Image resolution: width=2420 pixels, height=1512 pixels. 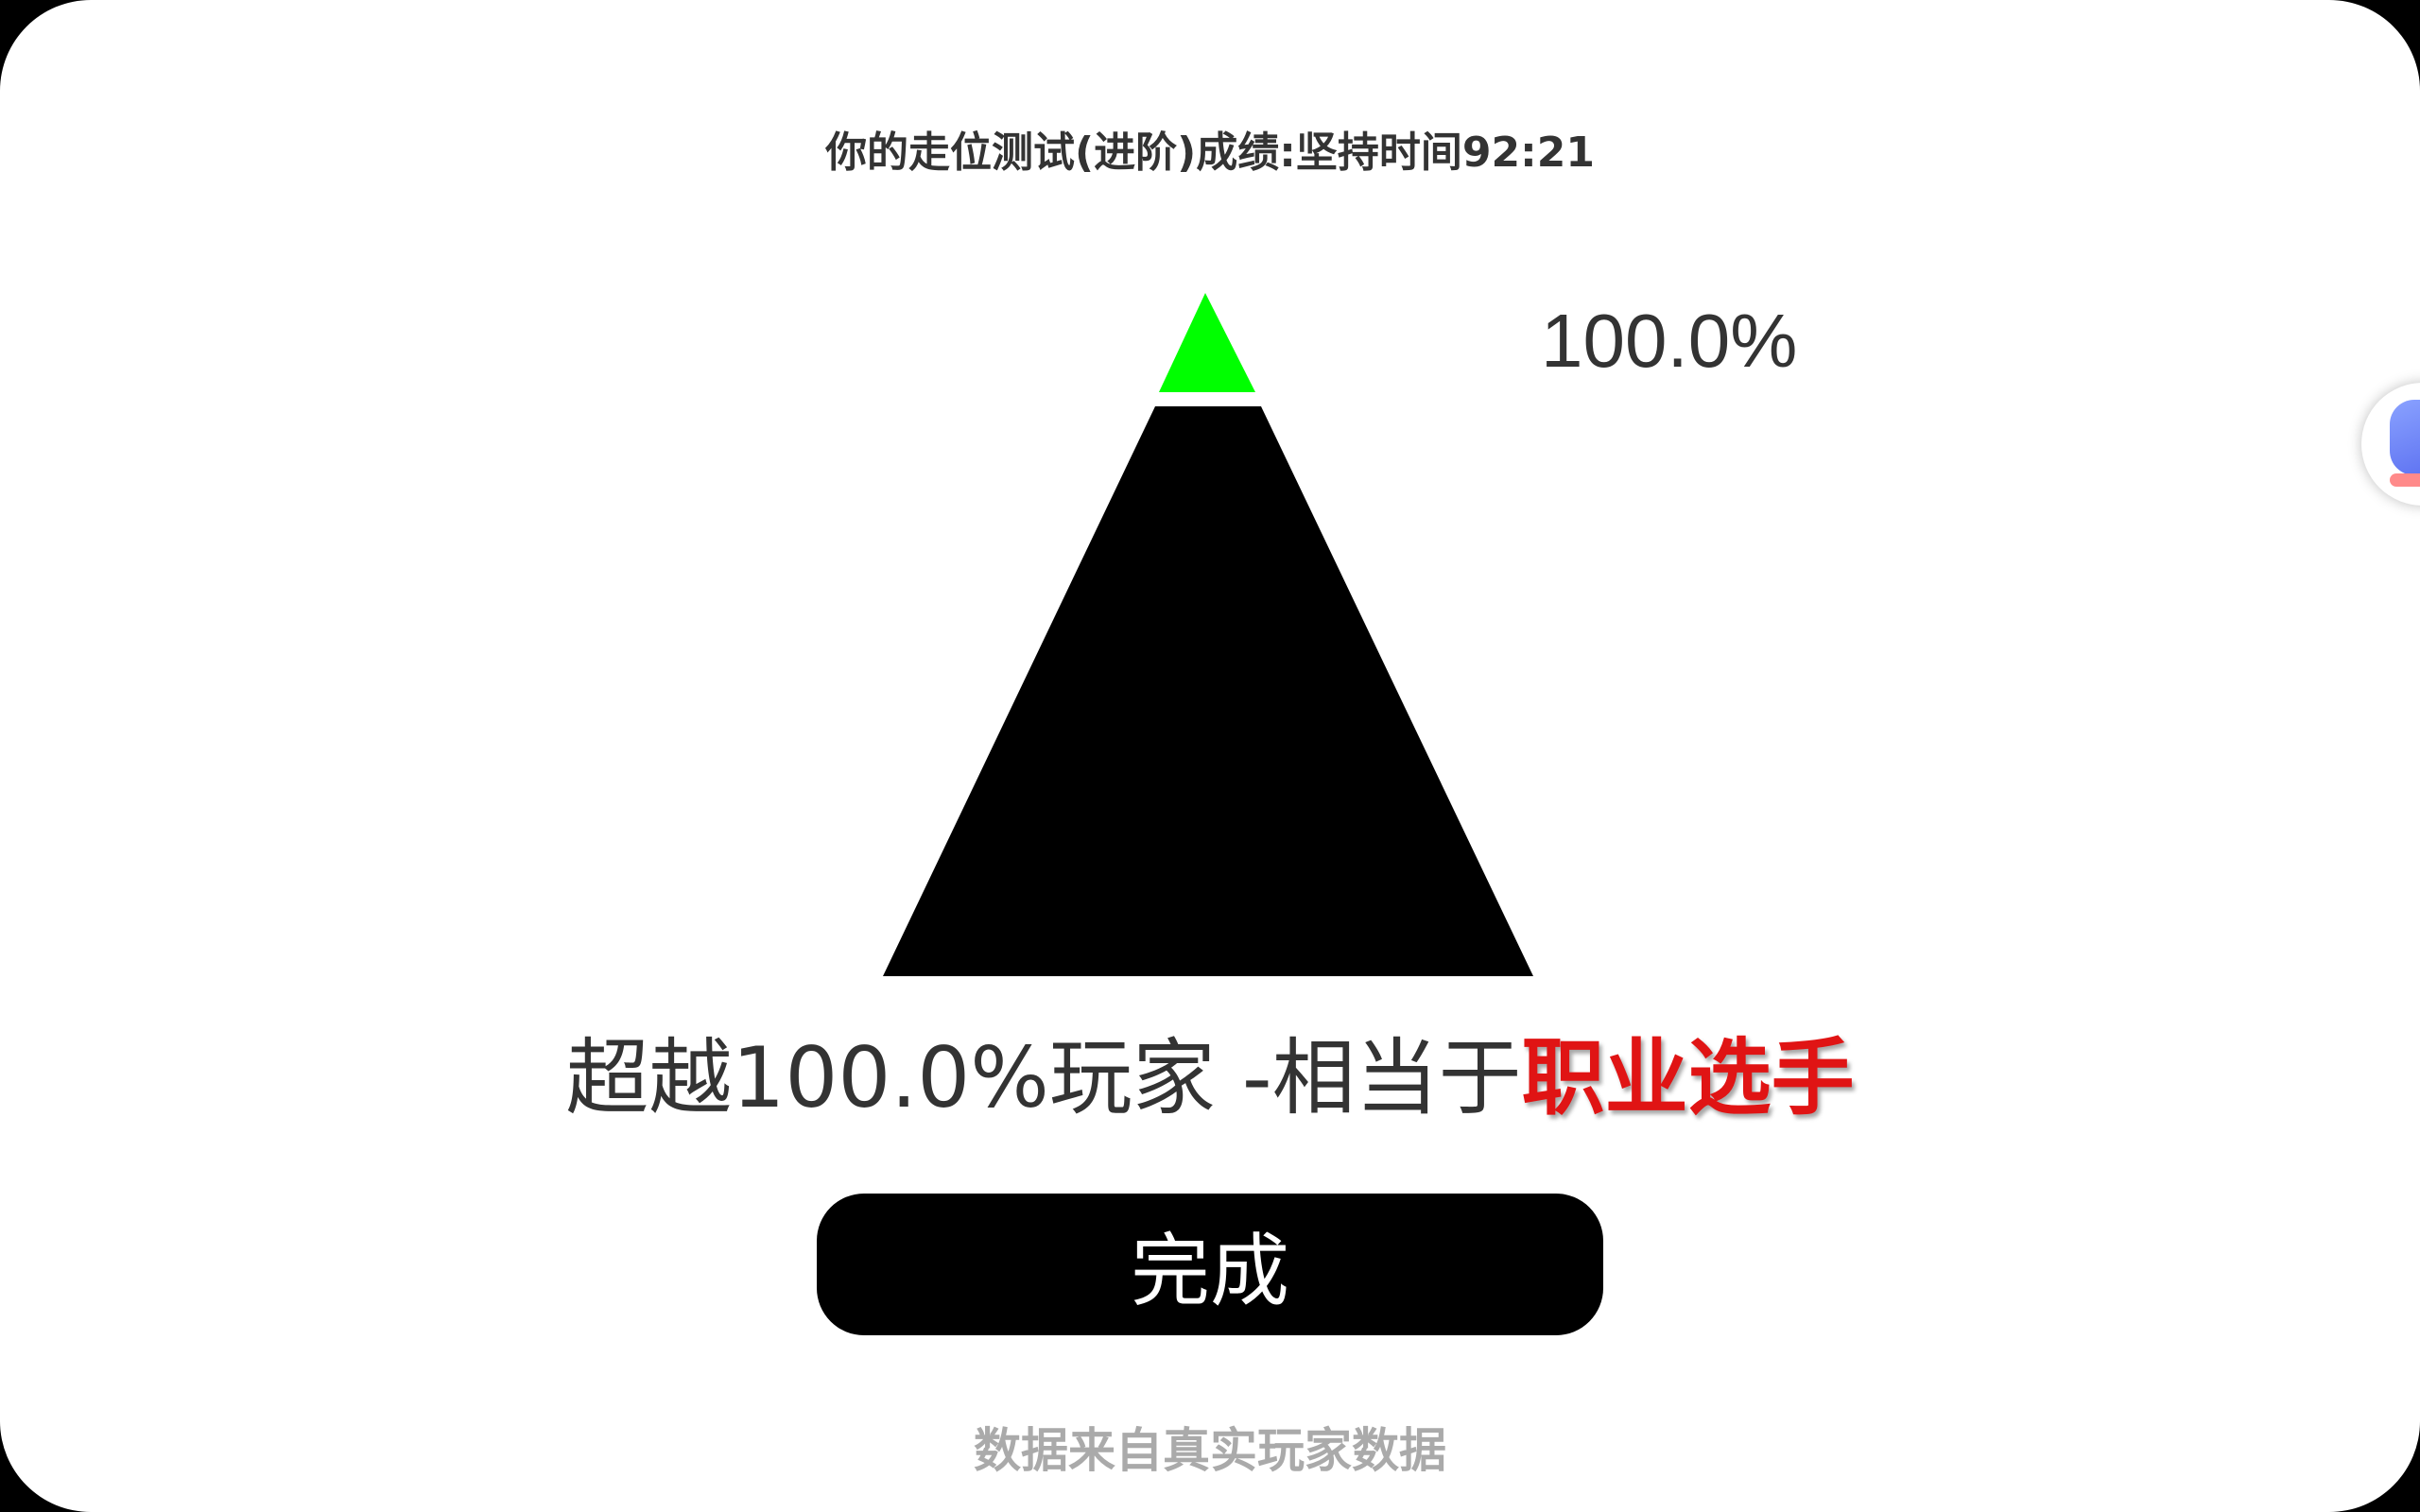 I want to click on result-prefix: 超越100.0%玩家 -相当于, so click(x=1043, y=1077).